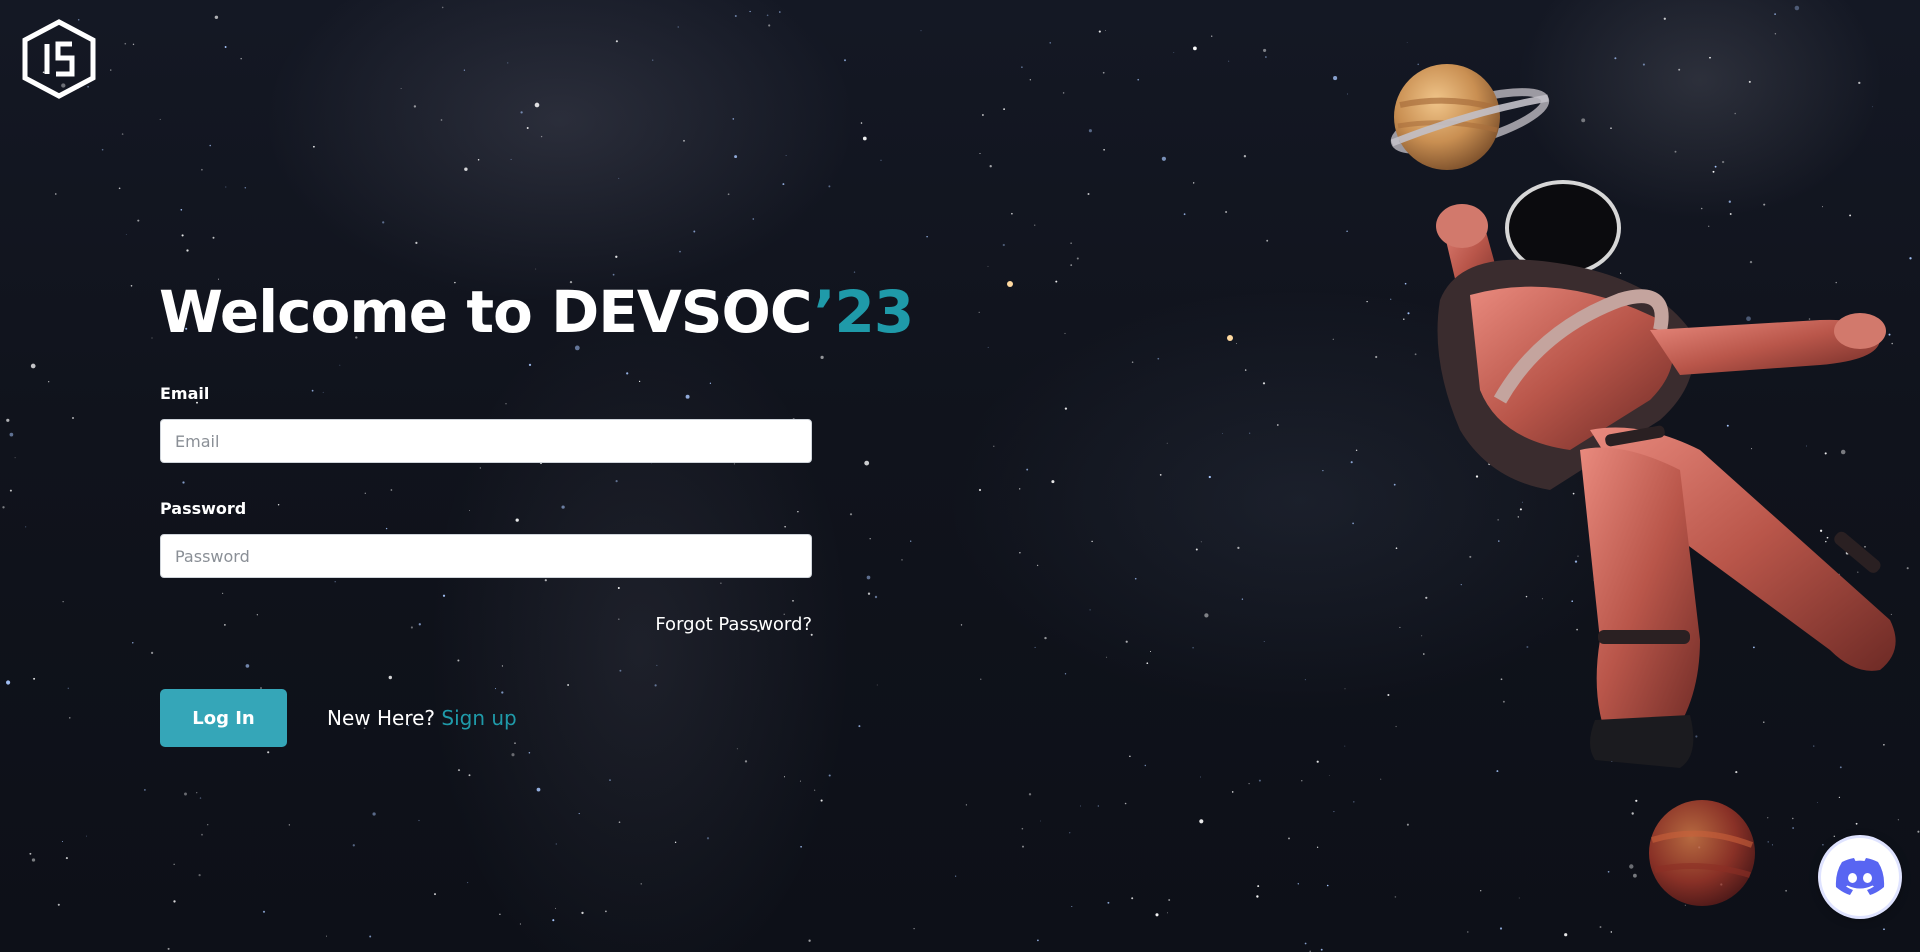 The width and height of the screenshot is (1920, 952). I want to click on devsoc-hexagon-logo-icon, so click(59, 59).